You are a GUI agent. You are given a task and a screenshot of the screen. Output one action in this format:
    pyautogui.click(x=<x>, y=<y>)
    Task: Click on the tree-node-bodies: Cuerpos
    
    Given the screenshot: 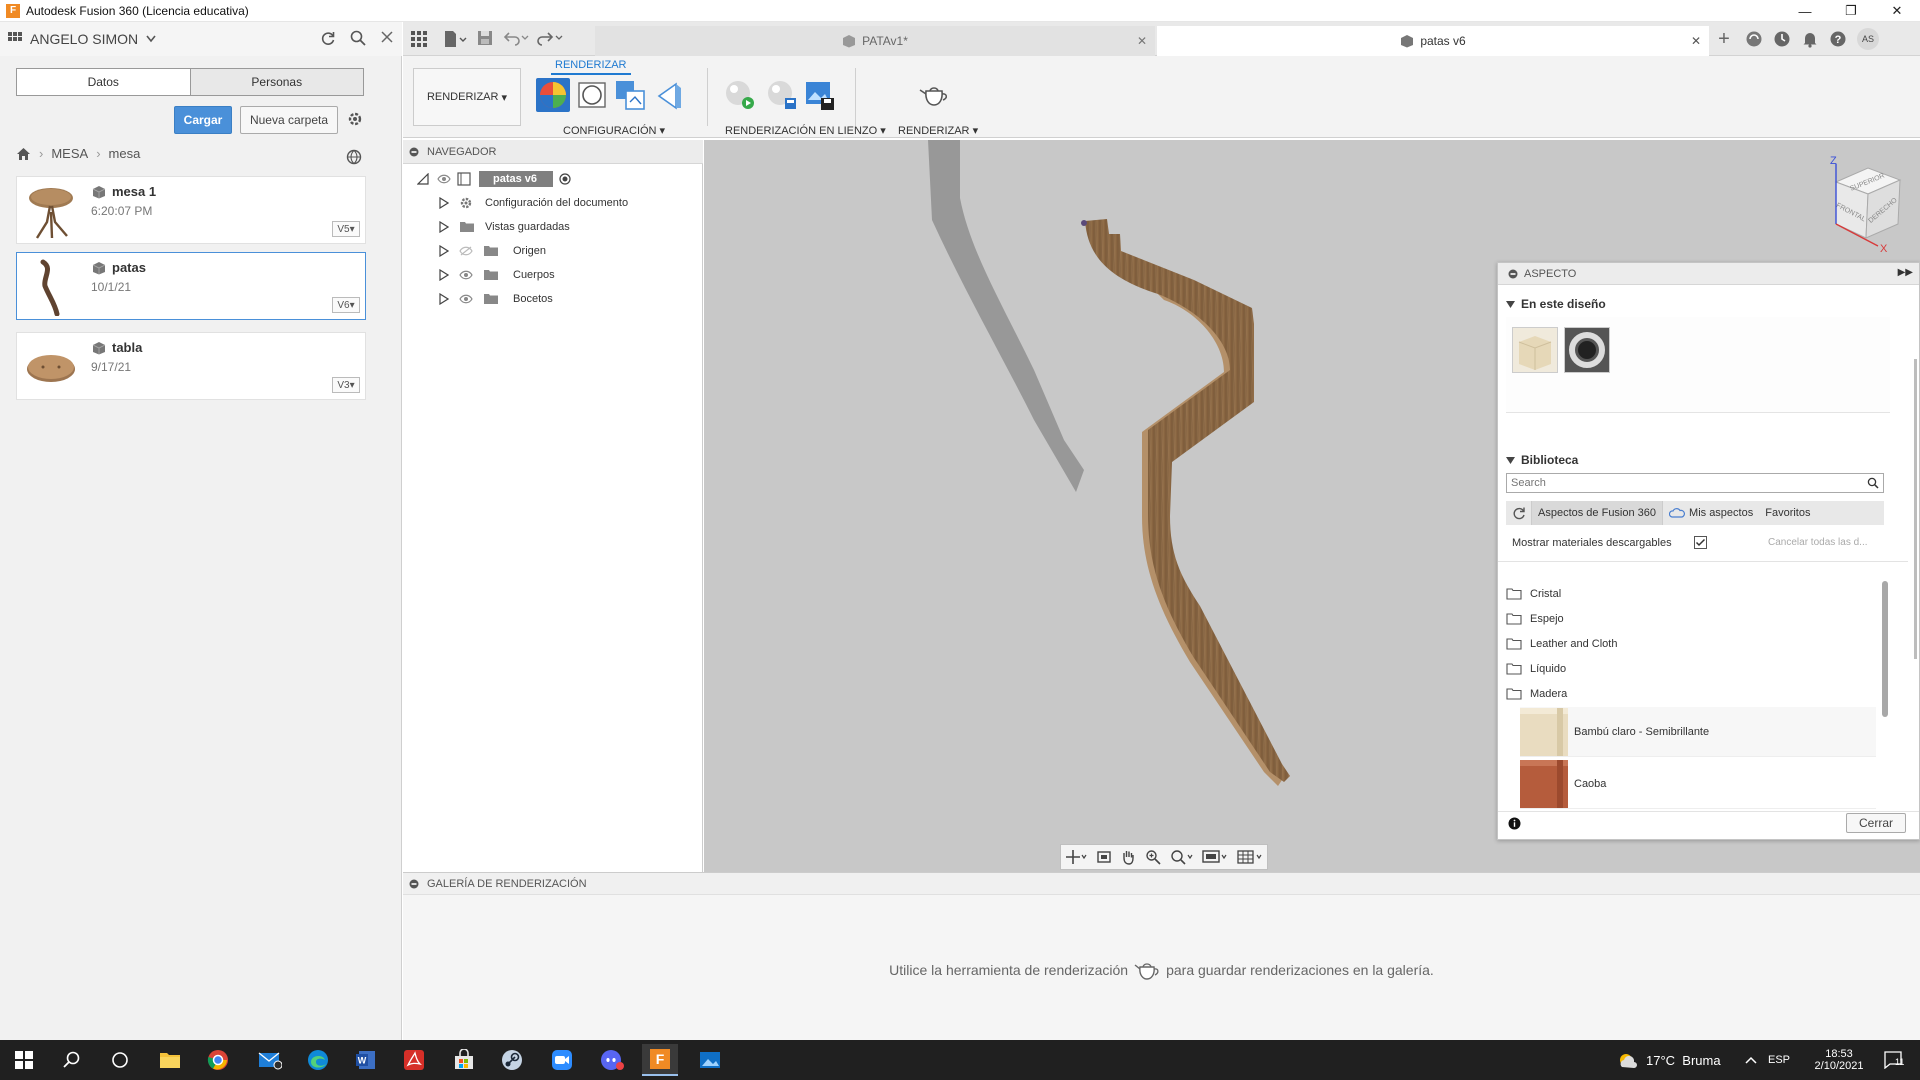 What is the action you would take?
    pyautogui.click(x=497, y=275)
    